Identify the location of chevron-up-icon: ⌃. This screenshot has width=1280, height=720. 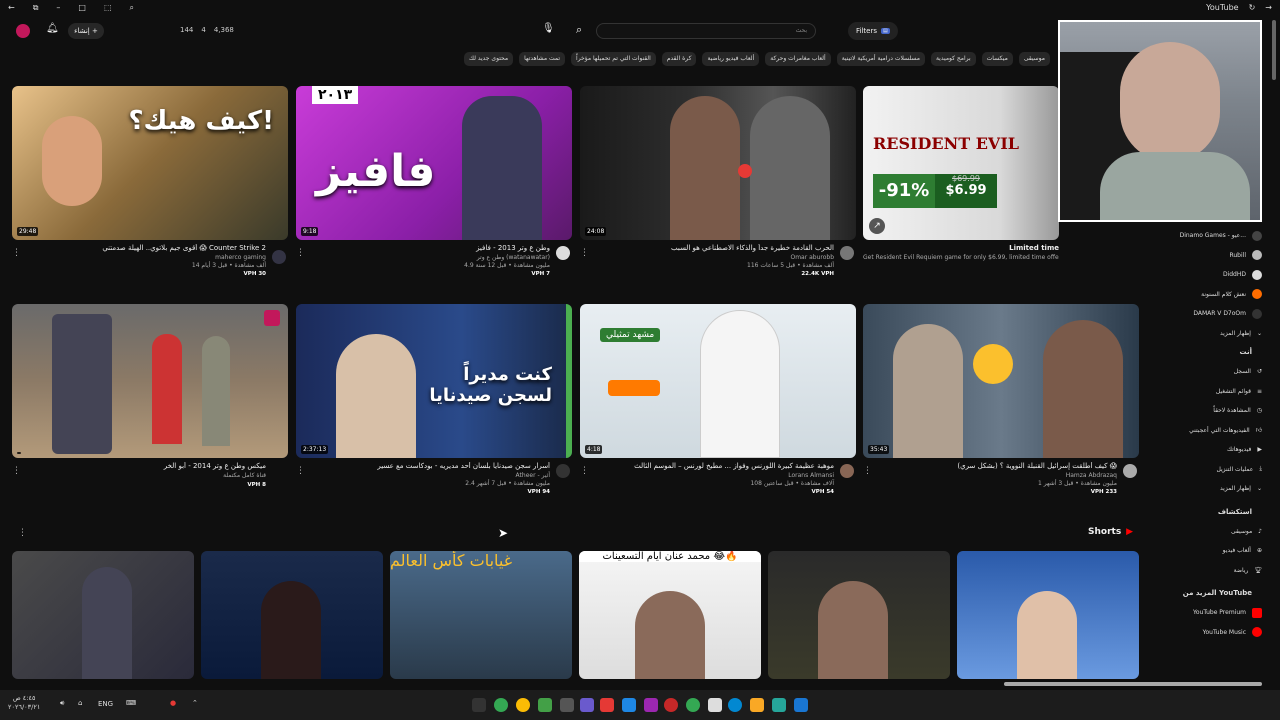
(195, 703).